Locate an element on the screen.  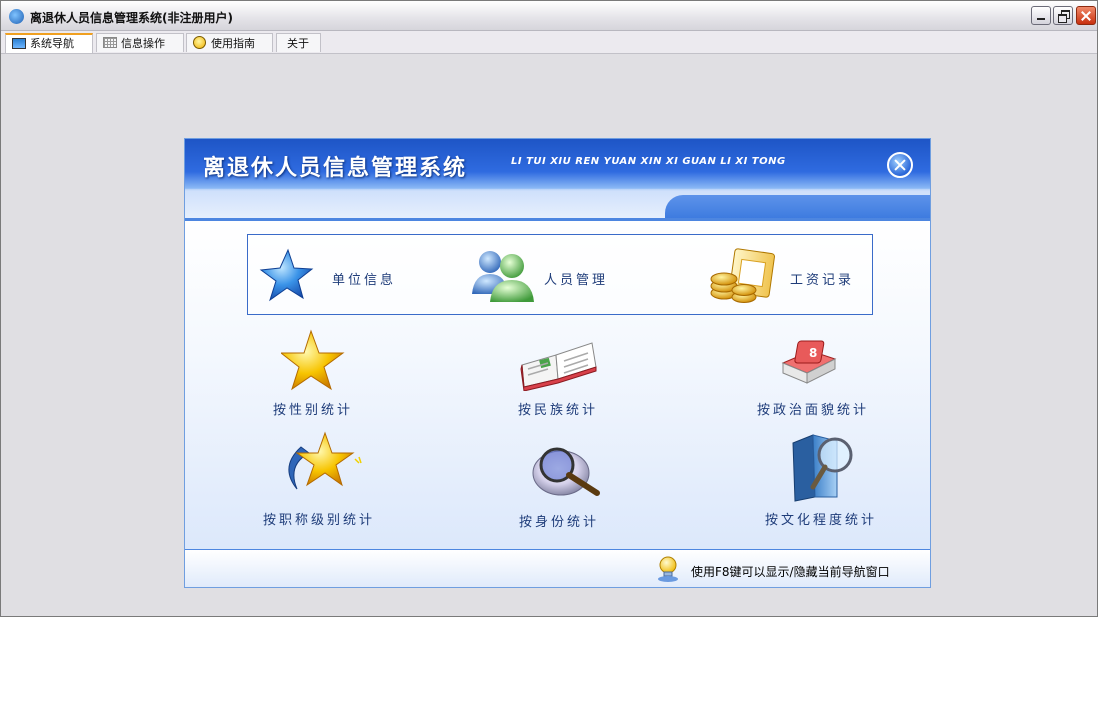
shooting-star-icon is located at coordinates (325, 460).